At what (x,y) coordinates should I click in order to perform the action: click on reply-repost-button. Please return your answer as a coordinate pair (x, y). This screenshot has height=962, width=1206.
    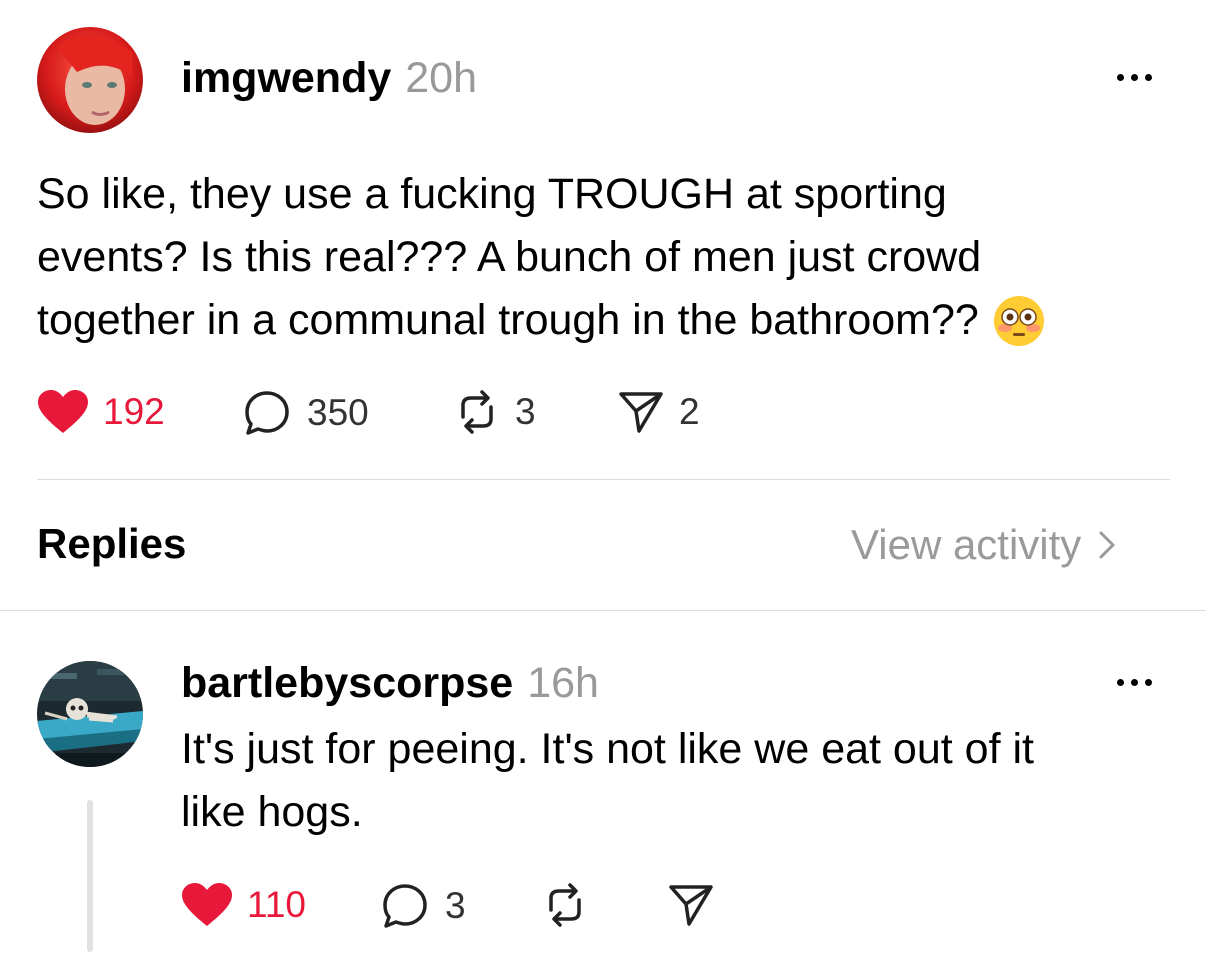
    Looking at the image, I should click on (565, 905).